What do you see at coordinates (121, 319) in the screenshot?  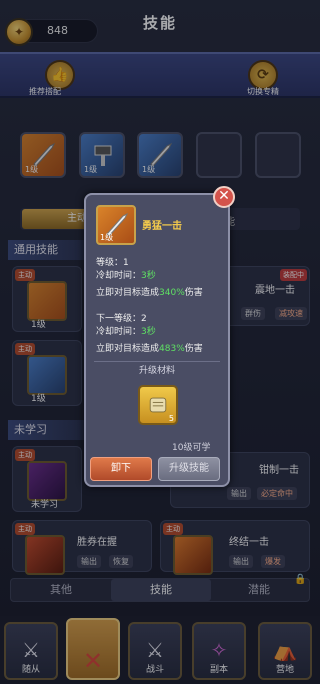 I see `next-level-line: 下一等级：2` at bounding box center [121, 319].